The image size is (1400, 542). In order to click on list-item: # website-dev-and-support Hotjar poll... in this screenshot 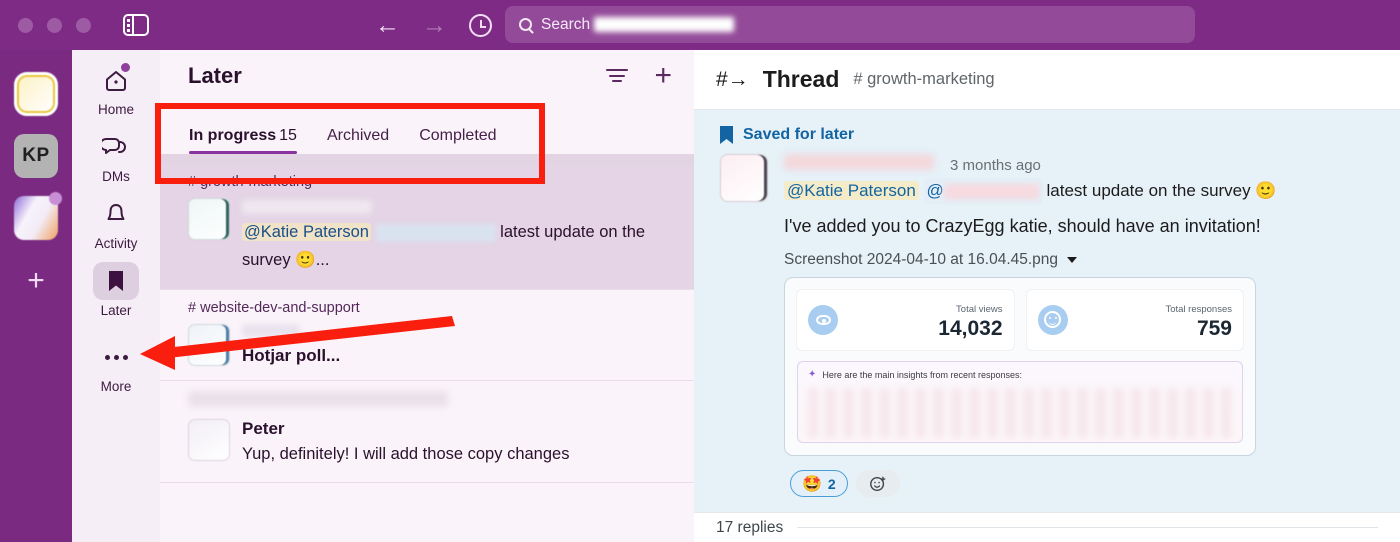, I will do `click(427, 335)`.